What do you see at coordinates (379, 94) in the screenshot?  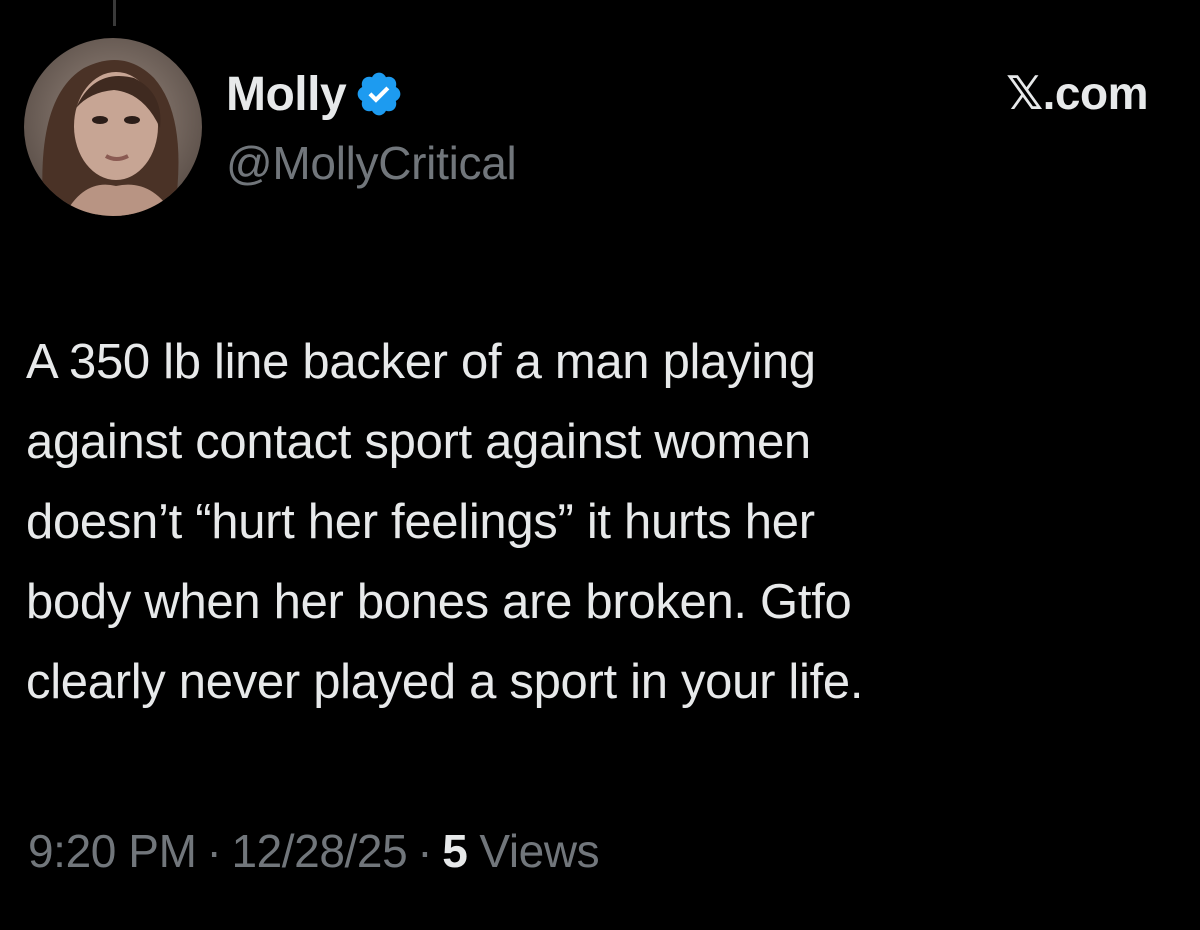 I see `verified-badge-icon` at bounding box center [379, 94].